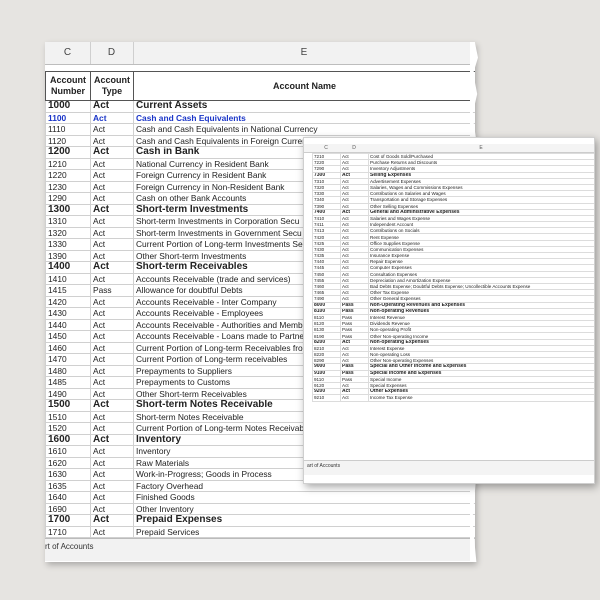  Describe the element at coordinates (68, 267) in the screenshot. I see `account-number-cell: 1400` at that location.